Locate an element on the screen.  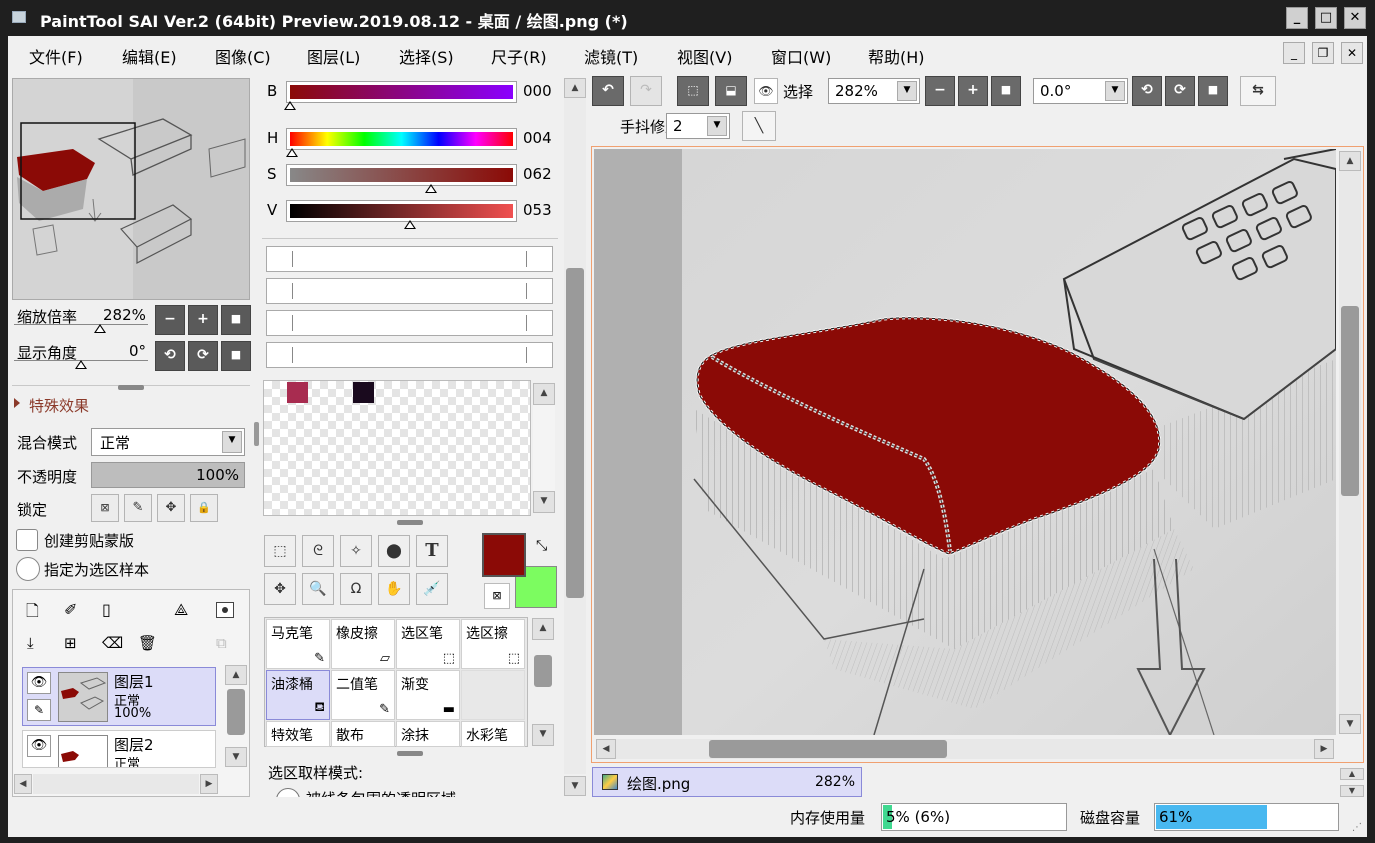
zoom-slider is located at coordinates (81, 324).